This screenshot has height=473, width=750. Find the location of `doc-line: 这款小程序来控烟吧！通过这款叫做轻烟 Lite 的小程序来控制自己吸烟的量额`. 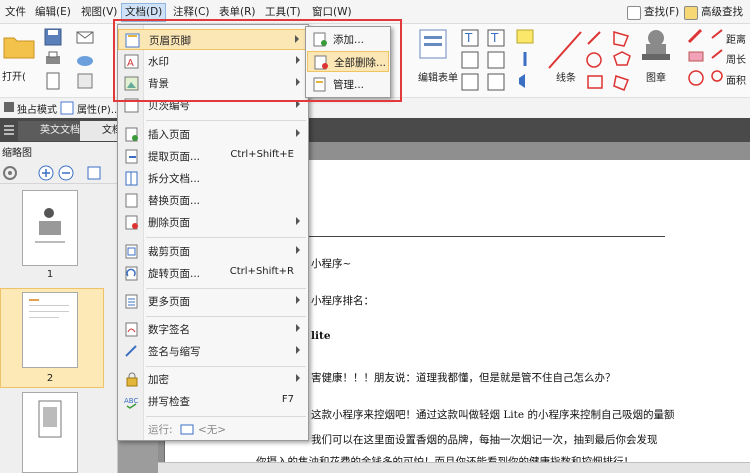

doc-line: 这款小程序来控烟吧！通过这款叫做轻烟 Lite 的小程序来控制自己吸烟的量额 is located at coordinates (493, 415).